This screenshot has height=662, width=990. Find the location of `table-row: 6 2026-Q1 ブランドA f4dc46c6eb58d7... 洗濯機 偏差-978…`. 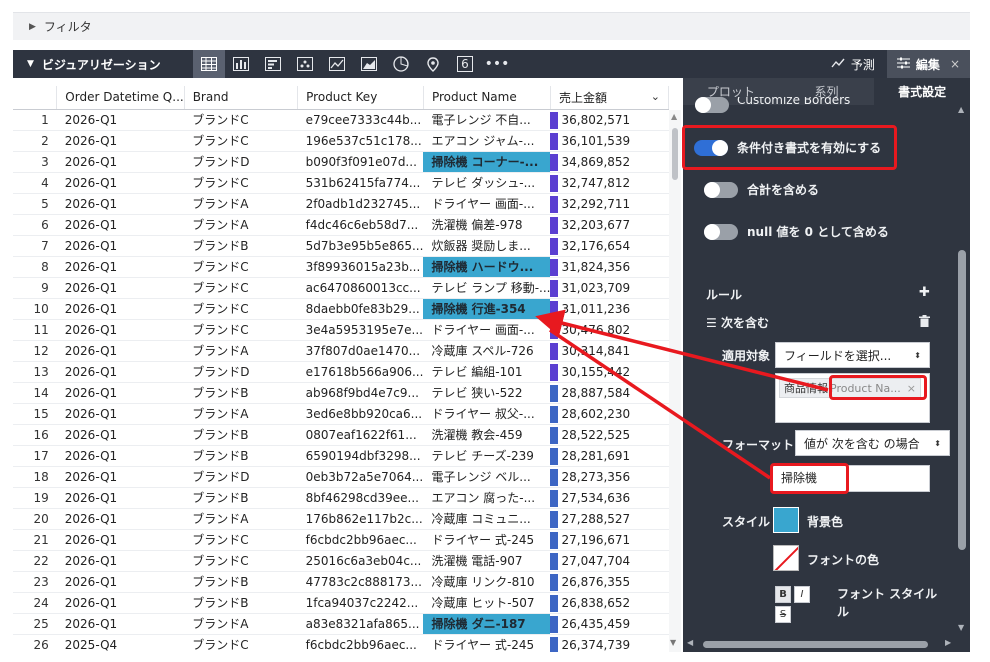

table-row: 6 2026-Q1 ブランドA f4dc46c6eb58d7... 洗濯機 偏差-978… is located at coordinates (341, 225).